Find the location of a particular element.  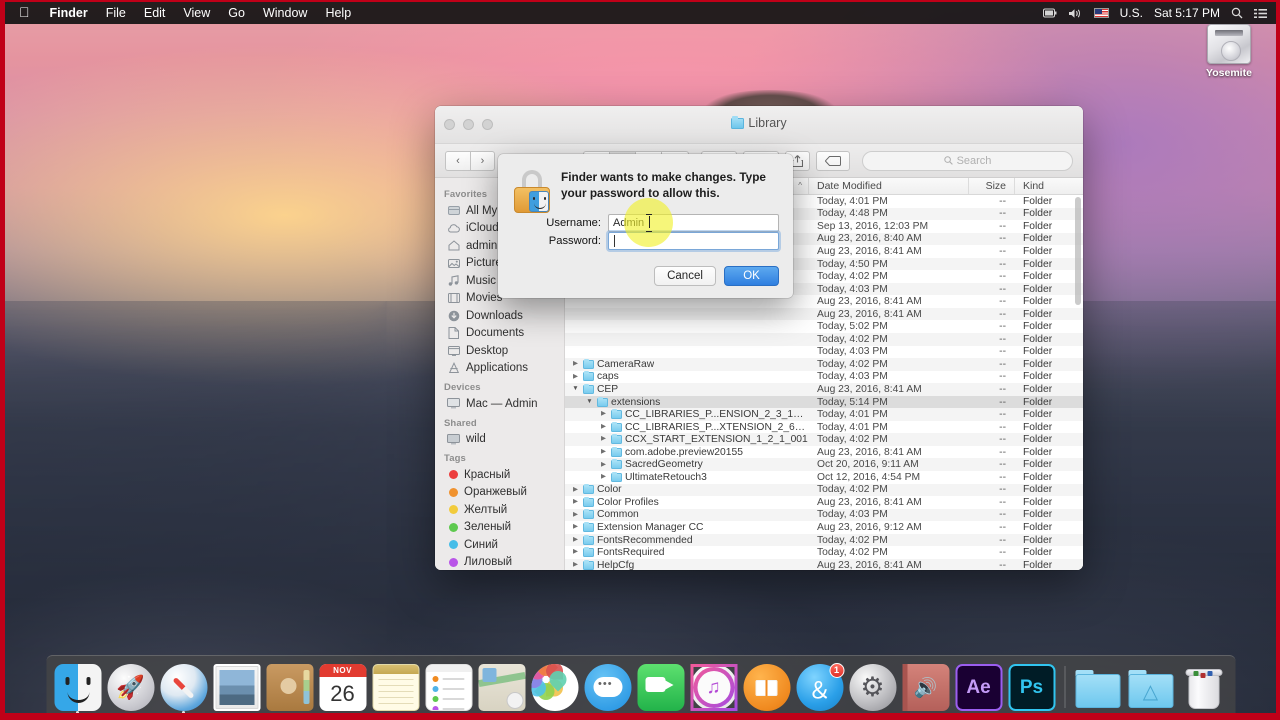

sidebar-item-desktop: Desktop is located at coordinates (499, 351).